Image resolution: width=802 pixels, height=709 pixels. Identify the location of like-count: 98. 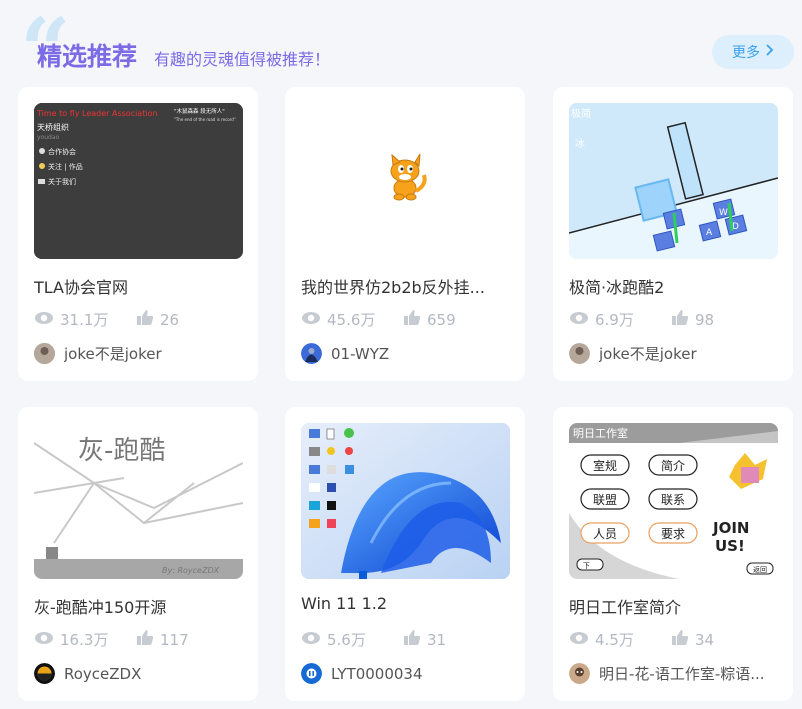
(705, 319).